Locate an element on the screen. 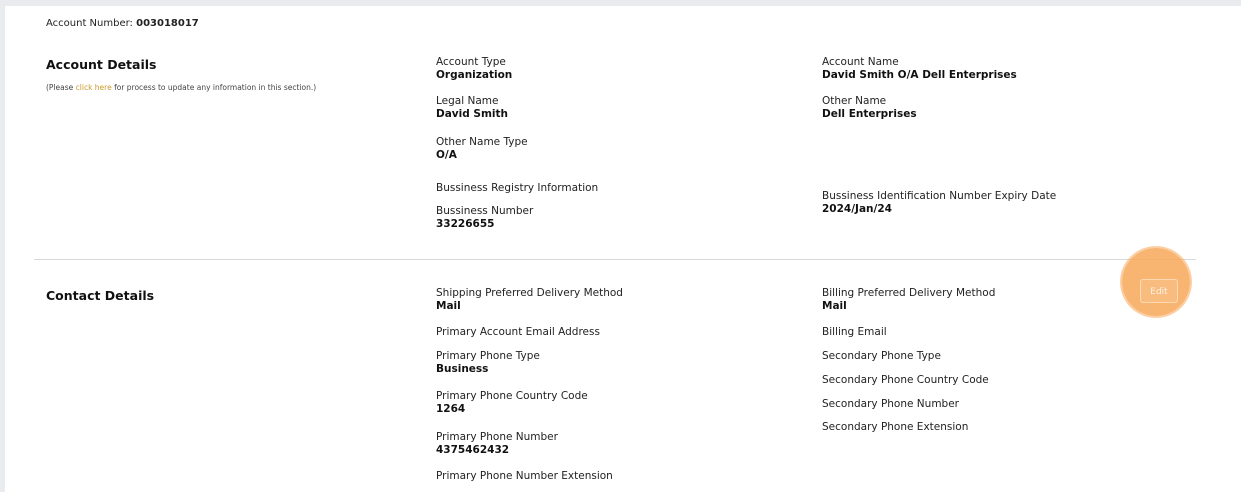  field-secondary-country-code: Secondary Phone Country Code is located at coordinates (1002, 380).